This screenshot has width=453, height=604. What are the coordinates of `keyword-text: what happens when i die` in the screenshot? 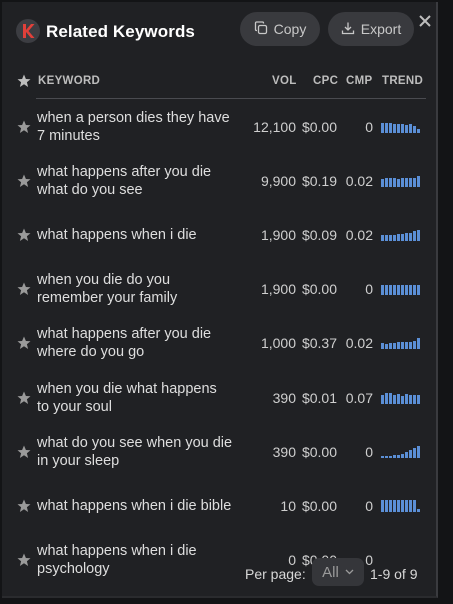 It's located at (143, 235).